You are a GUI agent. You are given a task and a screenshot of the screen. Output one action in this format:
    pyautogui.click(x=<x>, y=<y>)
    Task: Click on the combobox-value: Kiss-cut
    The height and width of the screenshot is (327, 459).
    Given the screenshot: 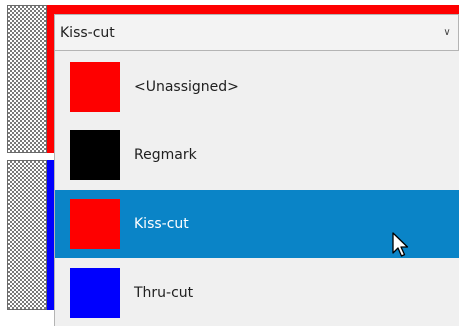 What is the action you would take?
    pyautogui.click(x=87, y=32)
    